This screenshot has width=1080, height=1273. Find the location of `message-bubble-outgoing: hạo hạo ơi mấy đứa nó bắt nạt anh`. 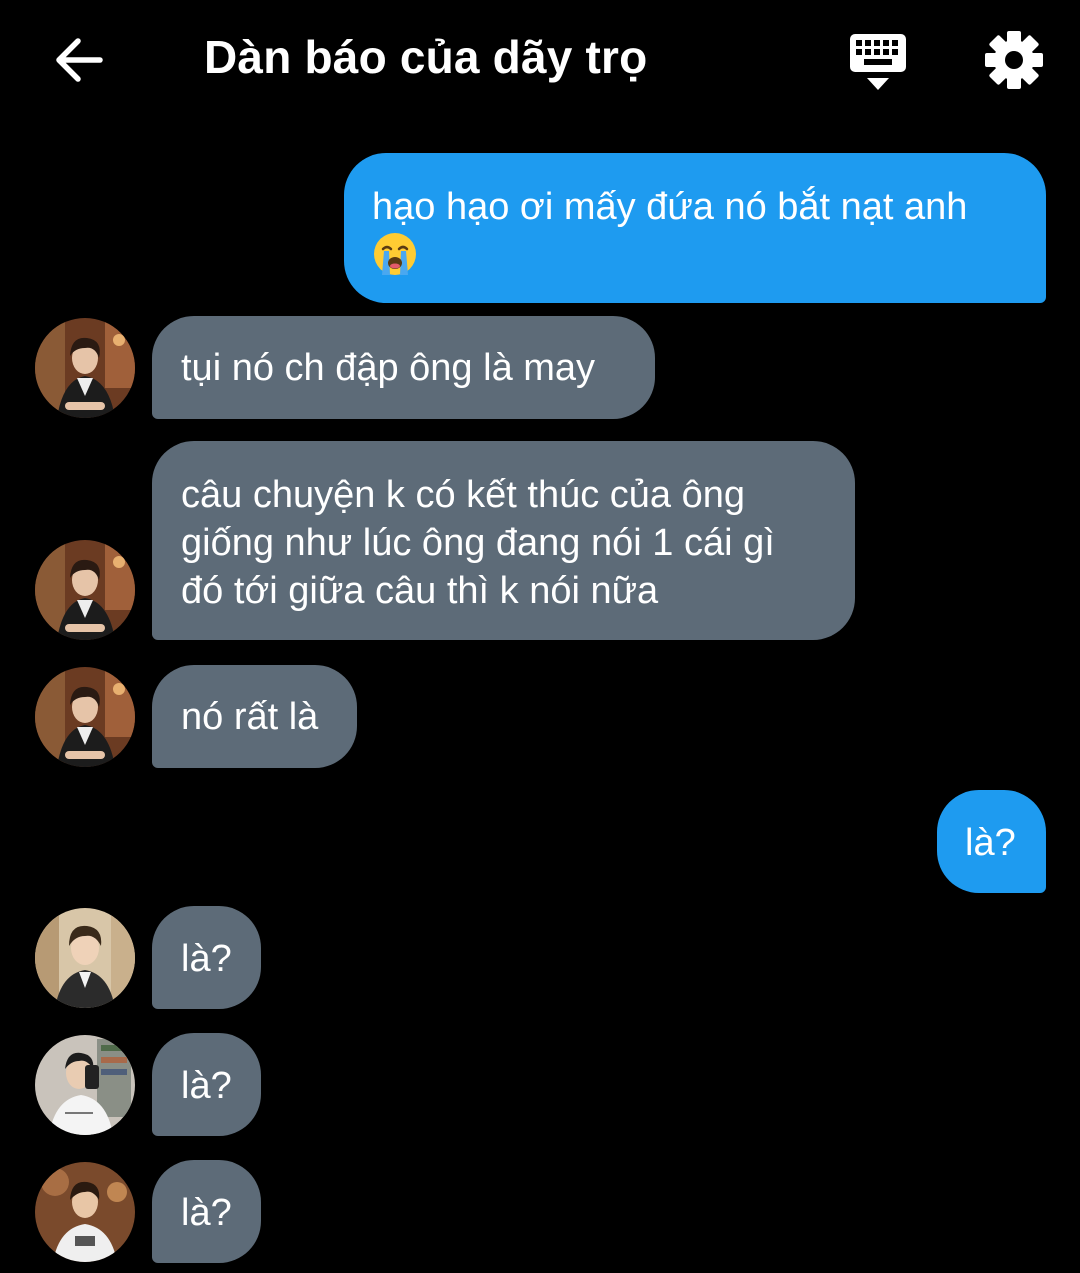

message-bubble-outgoing: hạo hạo ơi mấy đứa nó bắt nạt anh is located at coordinates (695, 228).